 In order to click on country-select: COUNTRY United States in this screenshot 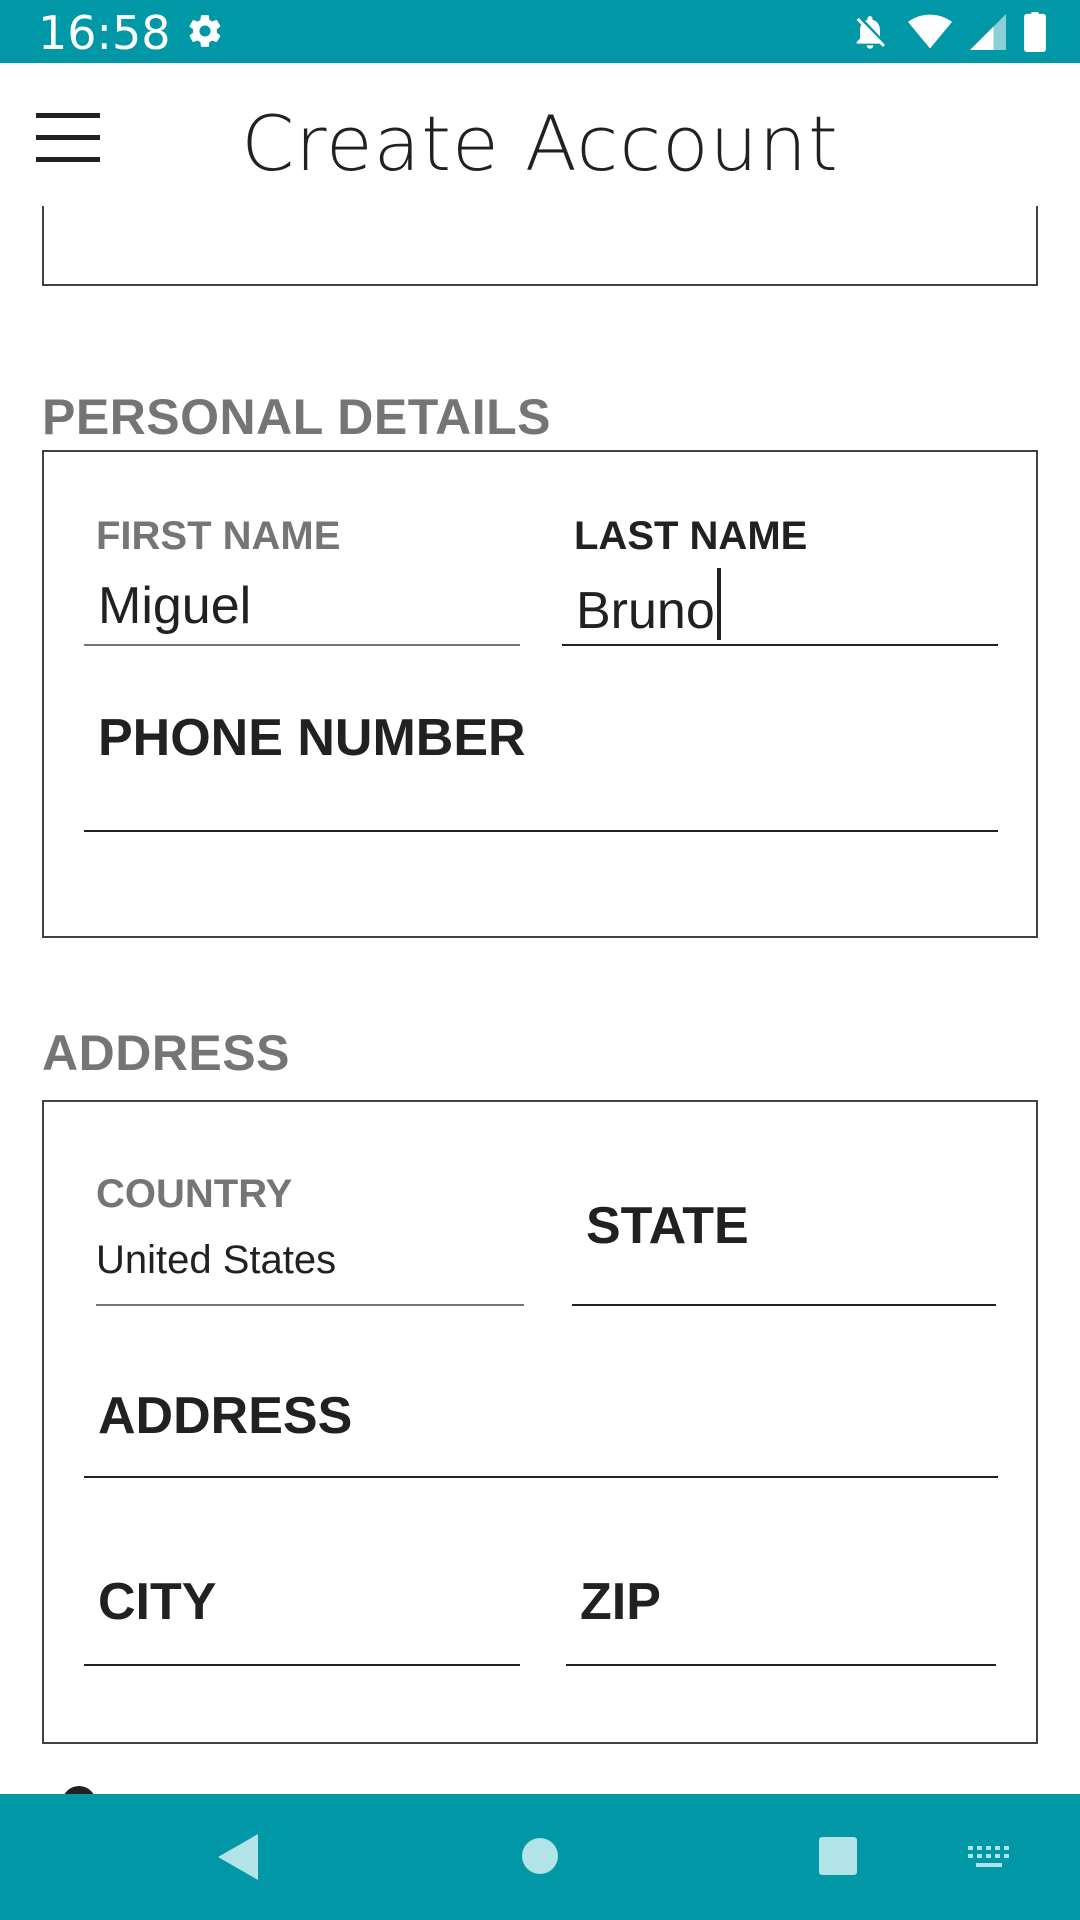, I will do `click(310, 1239)`.